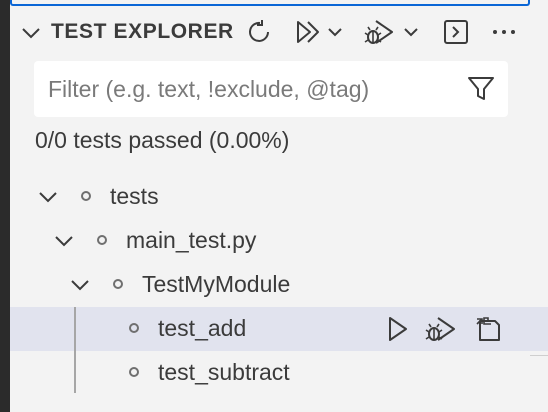  I want to click on filter-icon, so click(481, 89).